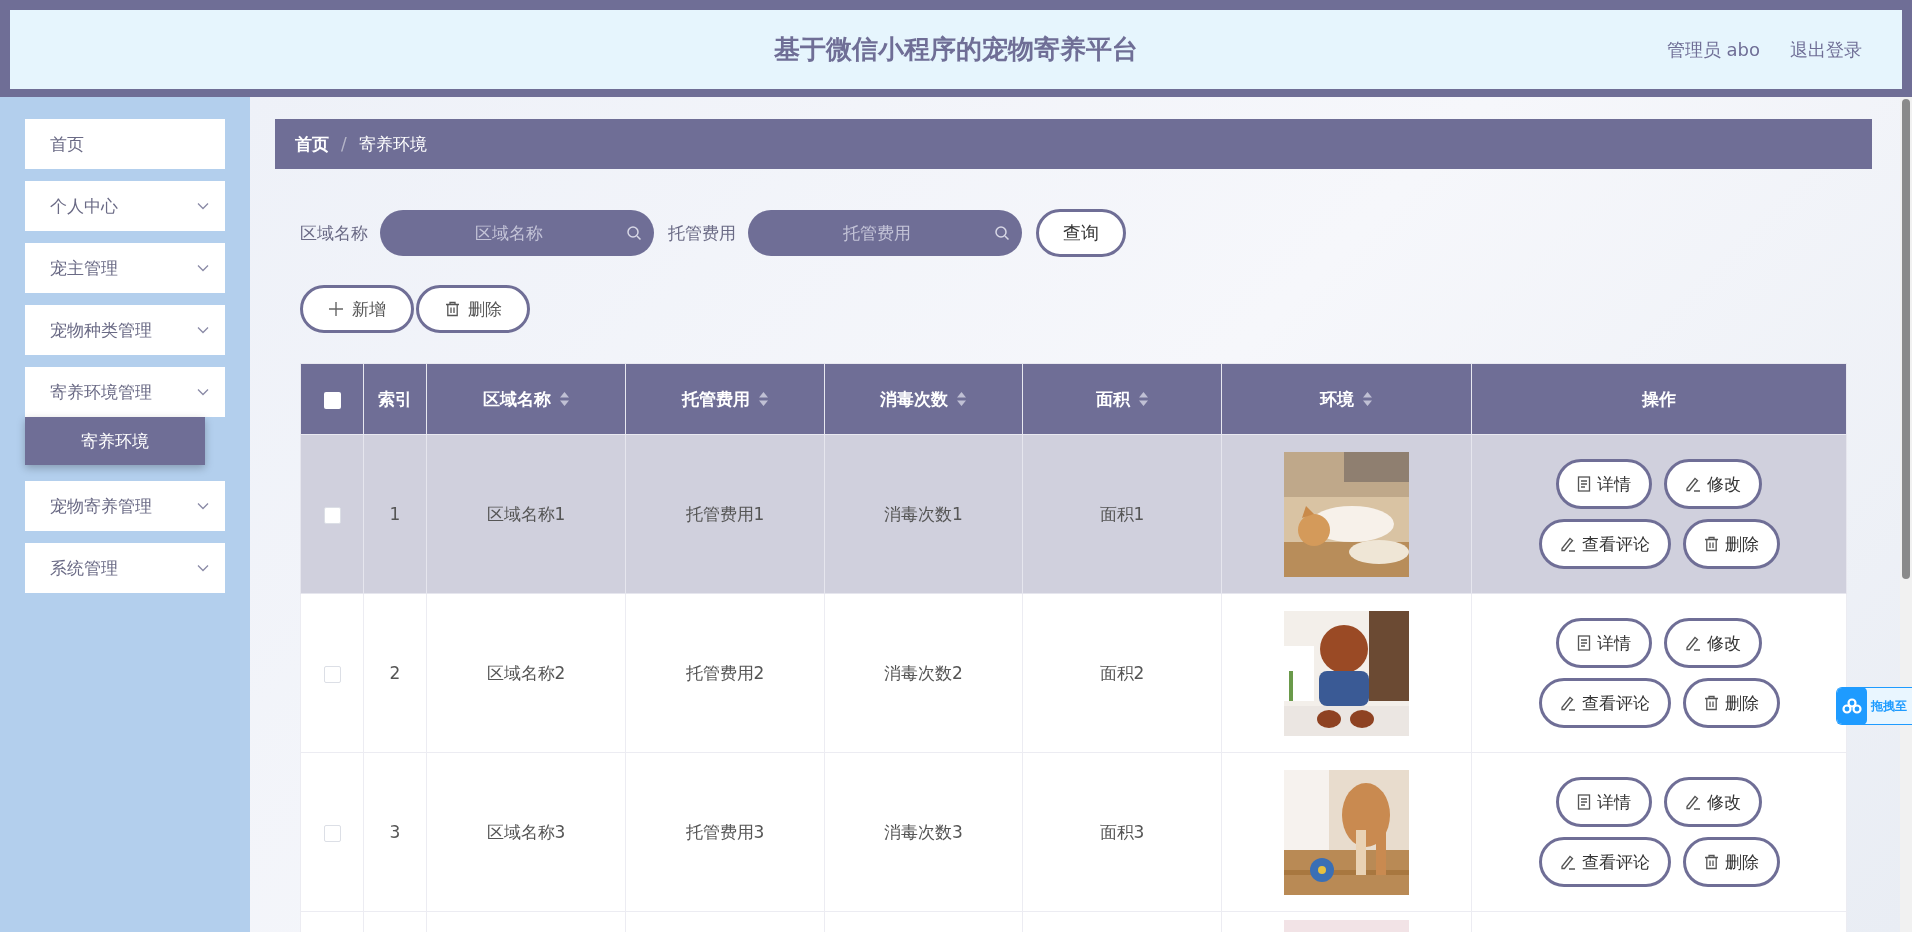  What do you see at coordinates (1826, 49) in the screenshot?
I see `logout-link: 退出登录` at bounding box center [1826, 49].